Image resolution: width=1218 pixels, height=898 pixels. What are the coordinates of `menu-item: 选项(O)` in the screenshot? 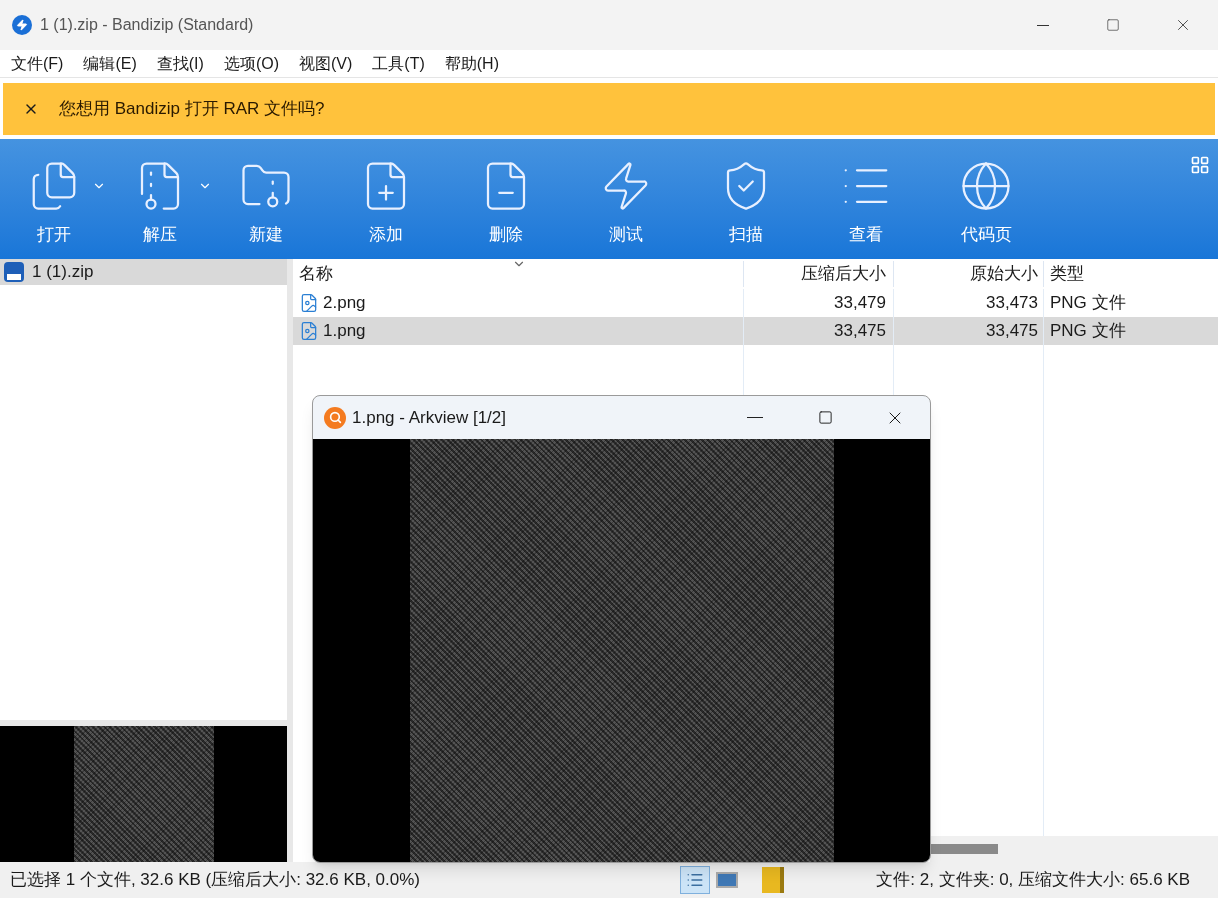 It's located at (251, 63).